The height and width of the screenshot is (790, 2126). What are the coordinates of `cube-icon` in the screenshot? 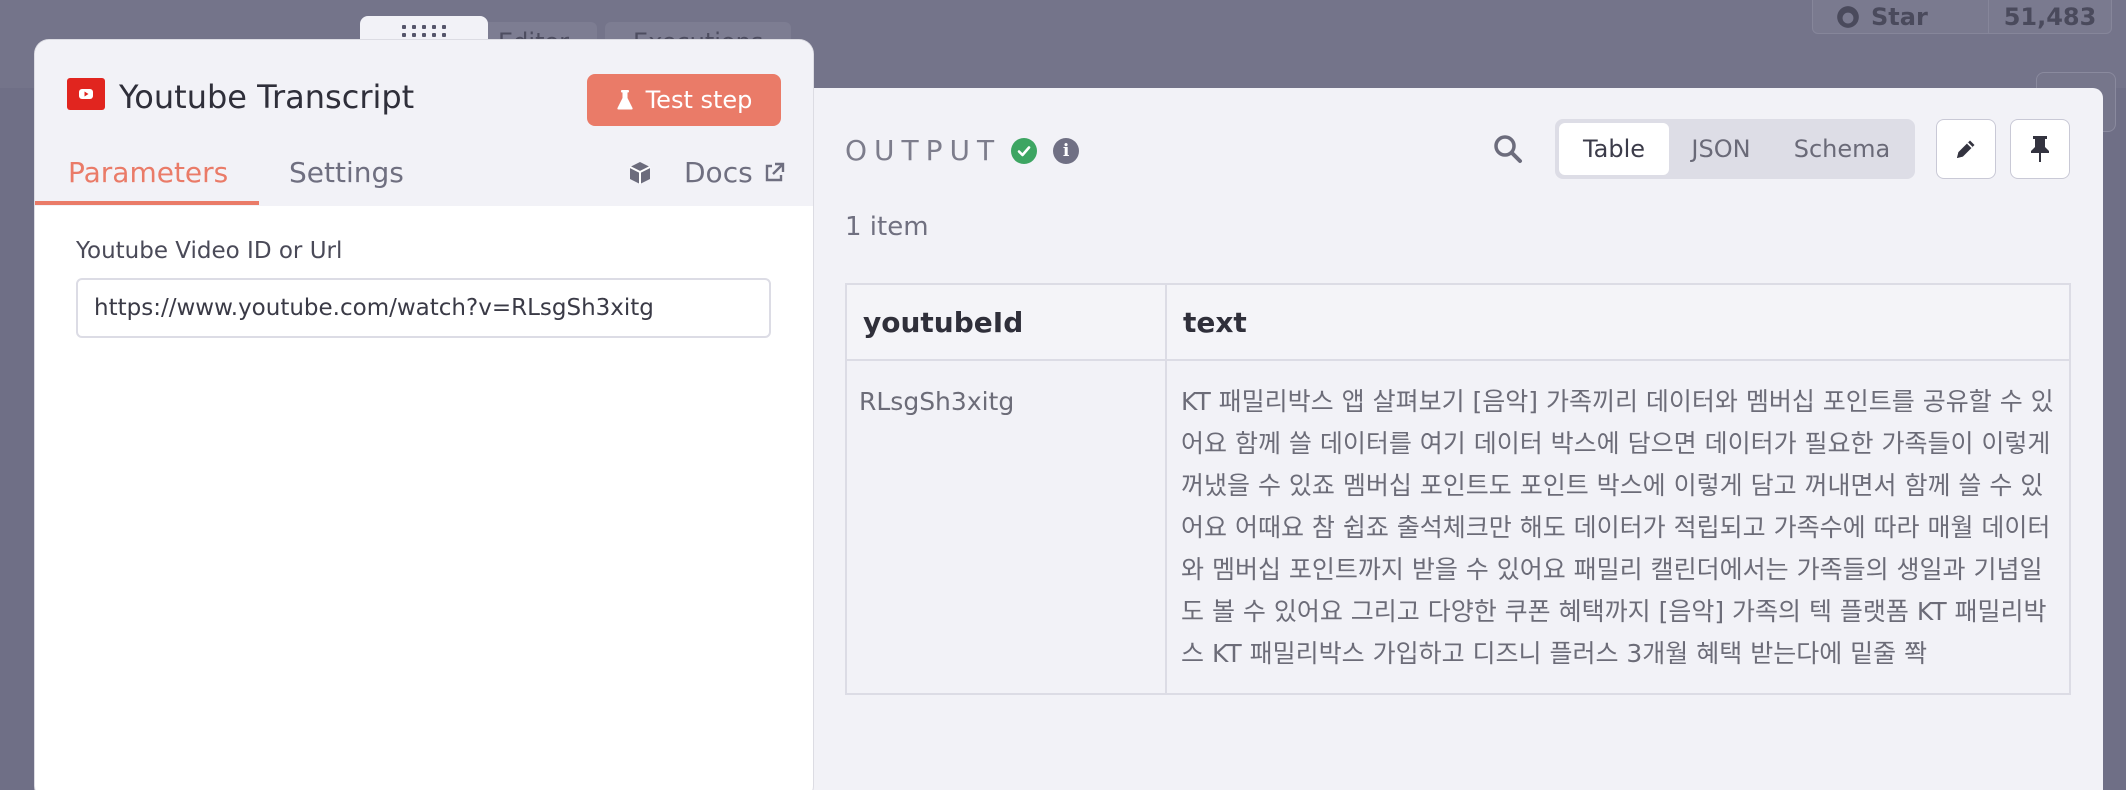 It's located at (640, 173).